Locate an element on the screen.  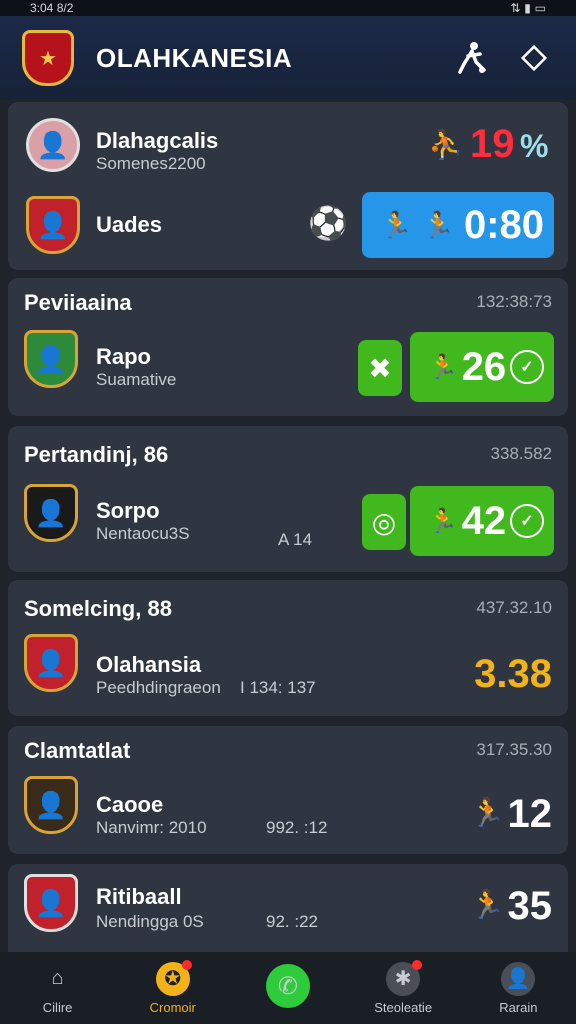
phone-icon: ✆ is located at coordinates (287, 986).